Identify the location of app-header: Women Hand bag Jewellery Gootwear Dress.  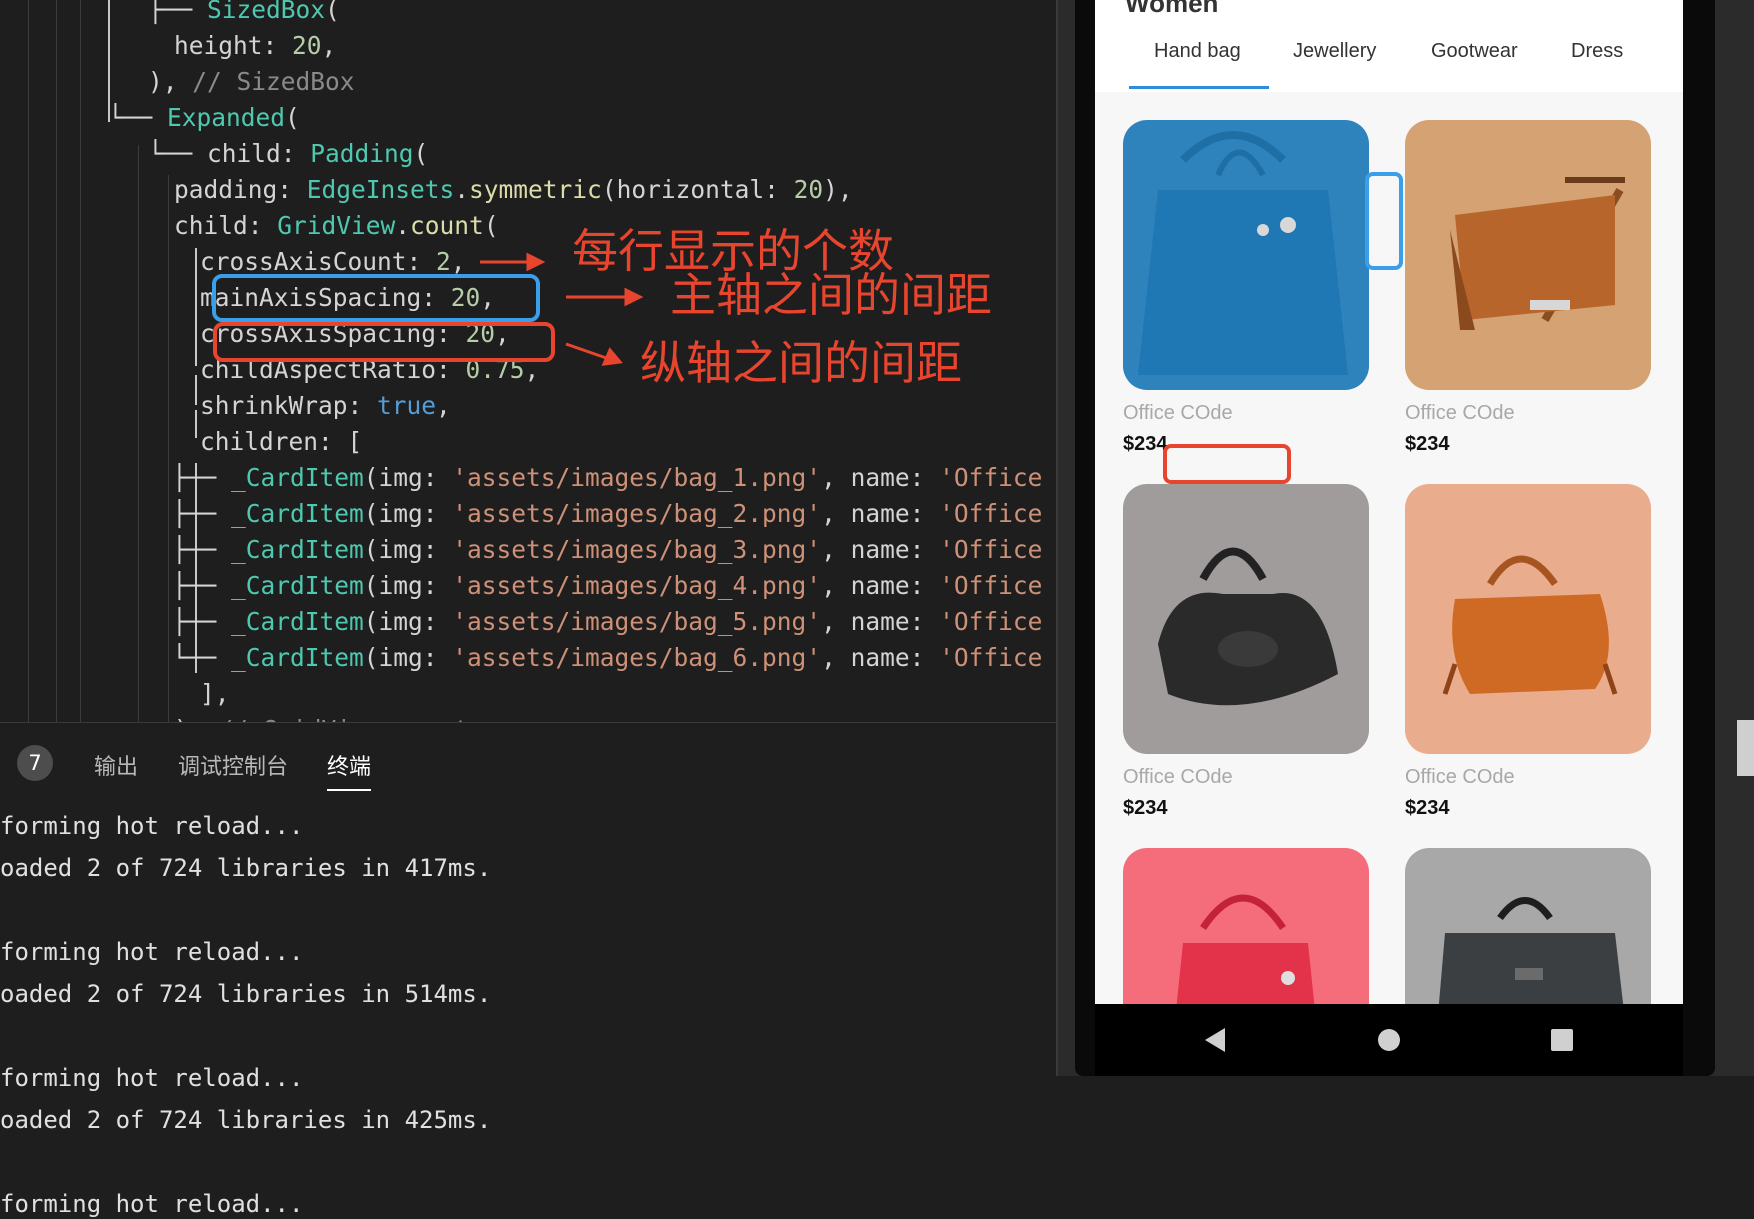
(1389, 46).